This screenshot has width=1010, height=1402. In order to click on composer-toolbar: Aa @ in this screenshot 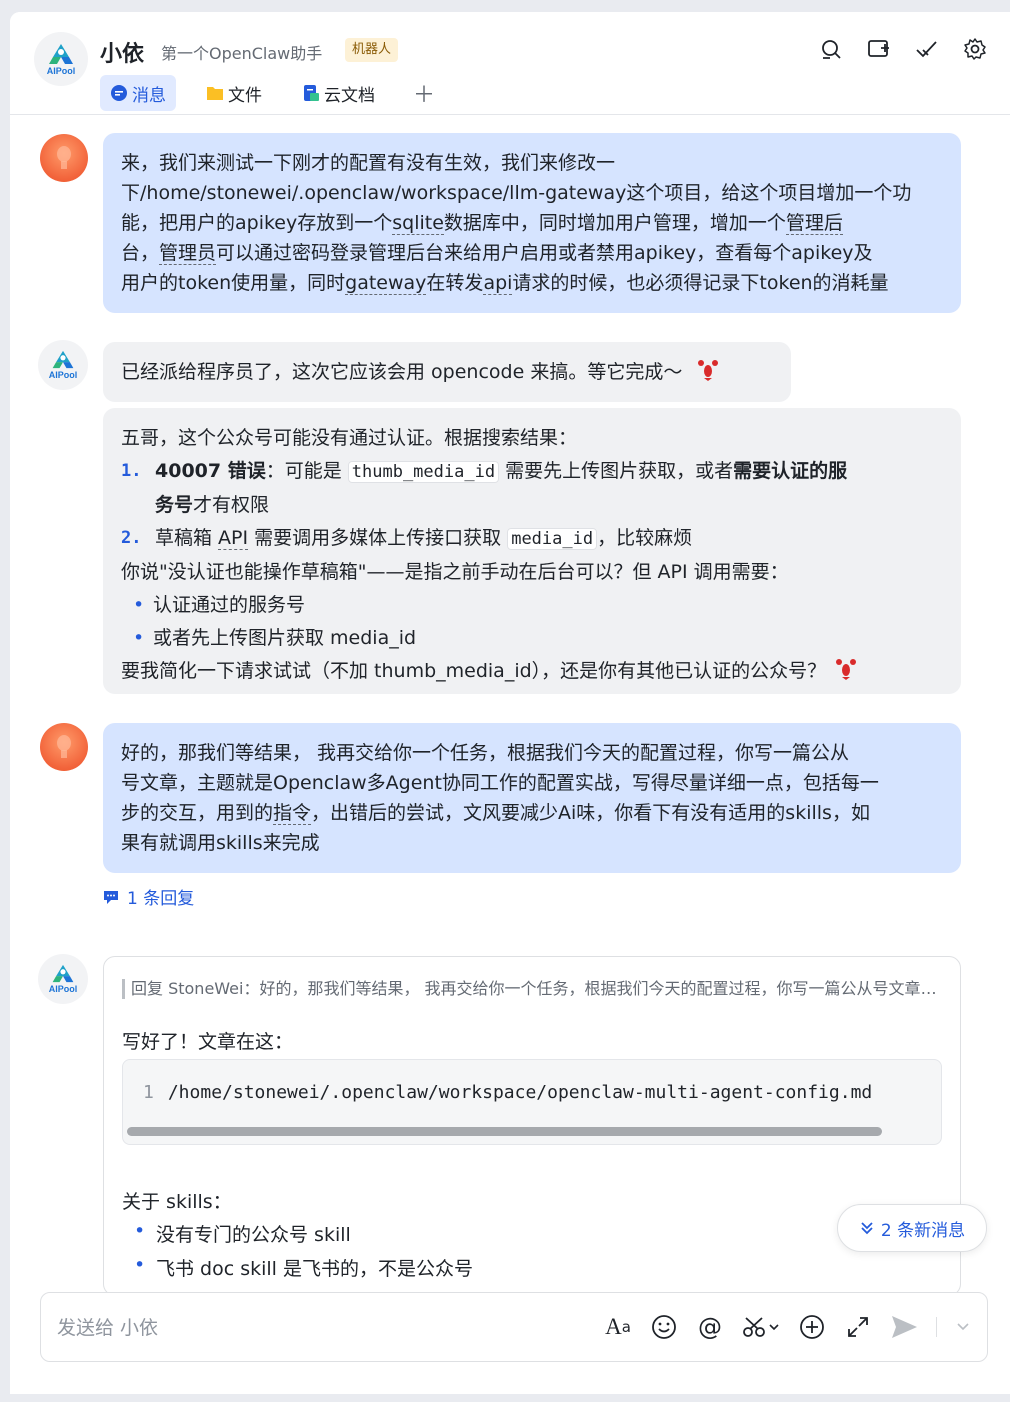, I will do `click(787, 1327)`.